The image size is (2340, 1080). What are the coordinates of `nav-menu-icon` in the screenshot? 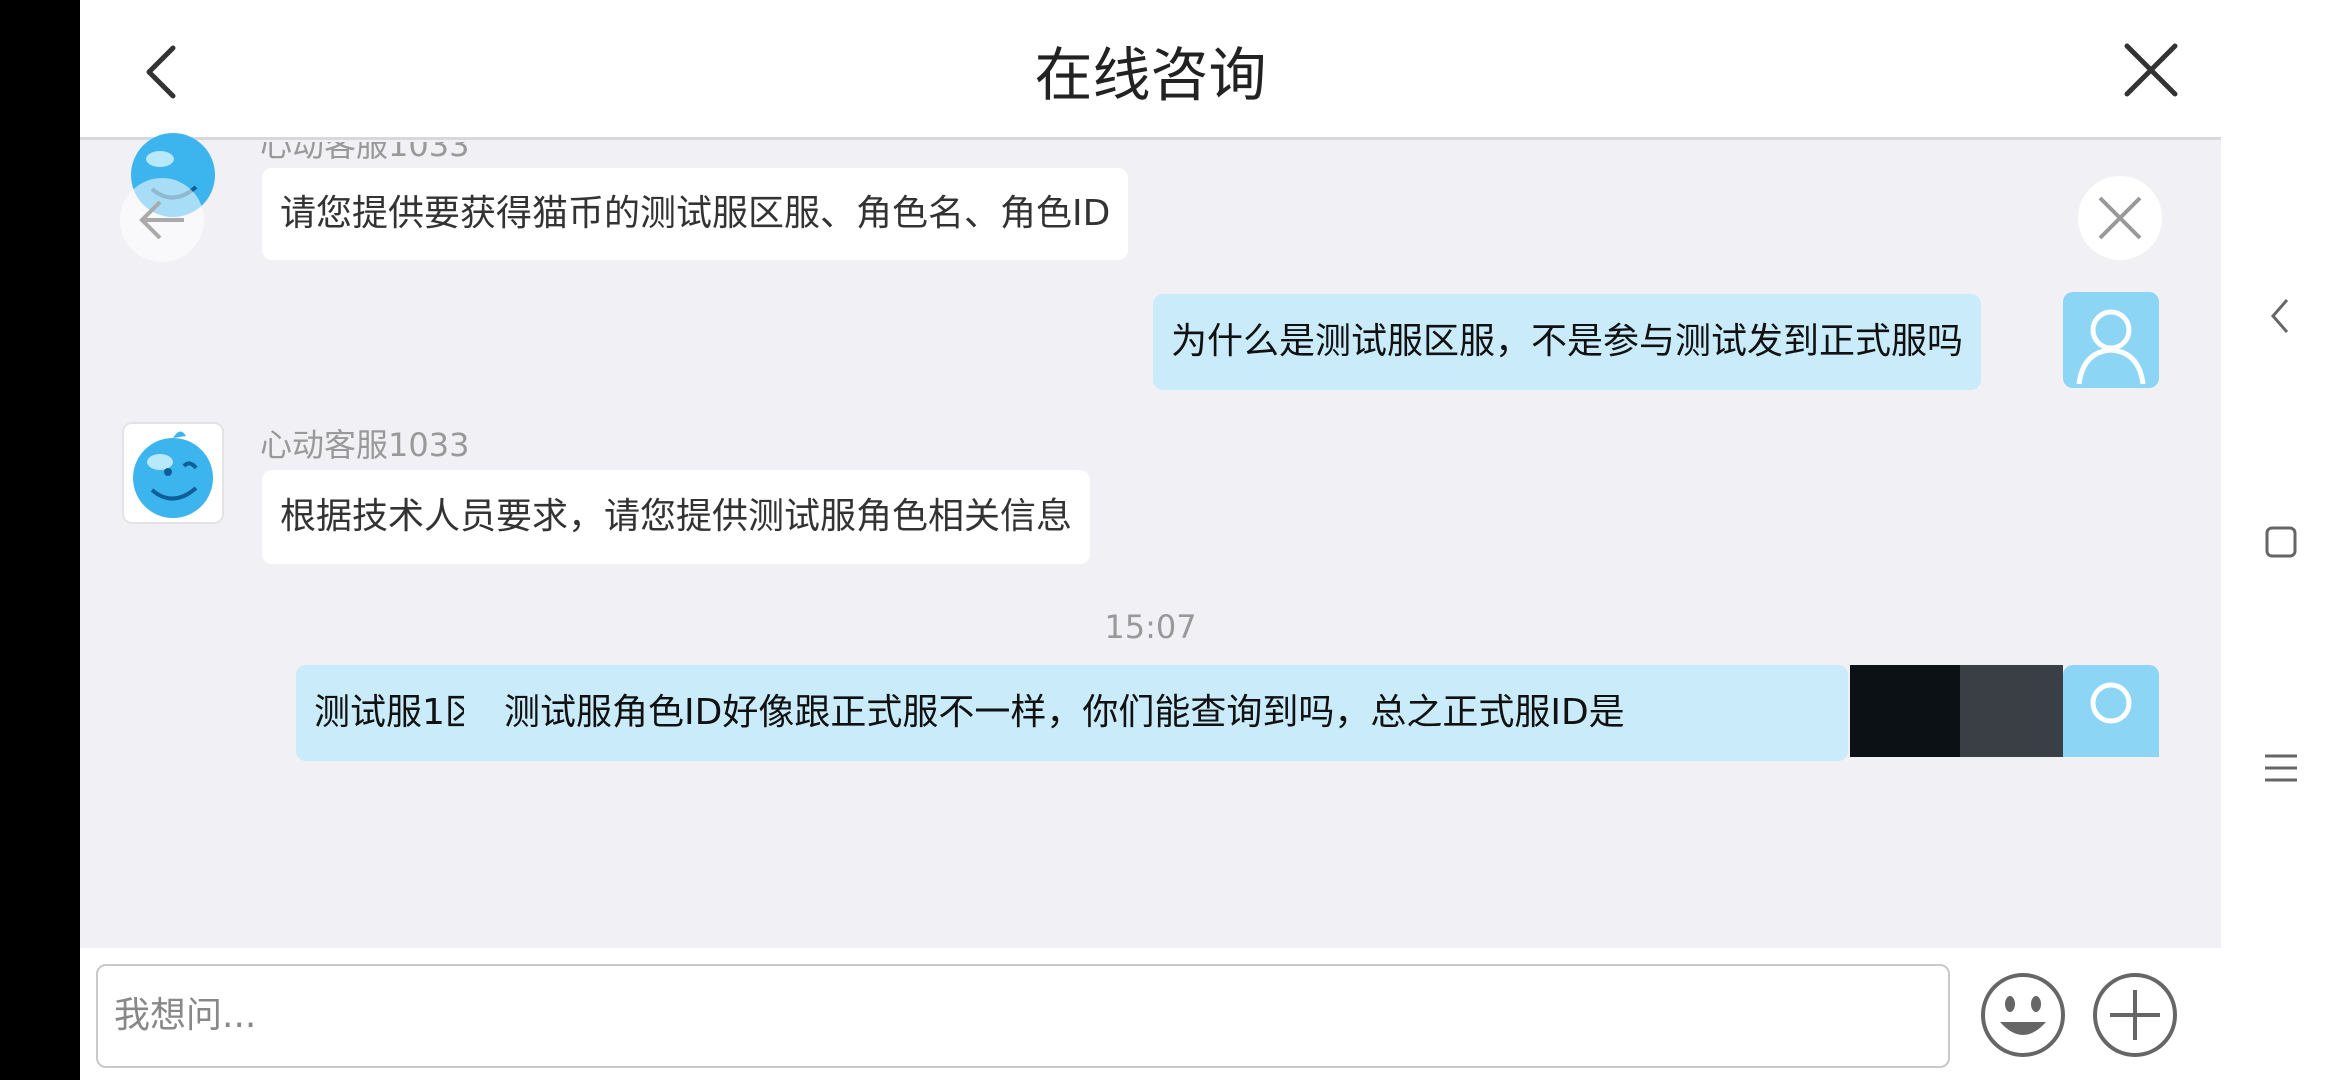 It's located at (2281, 768).